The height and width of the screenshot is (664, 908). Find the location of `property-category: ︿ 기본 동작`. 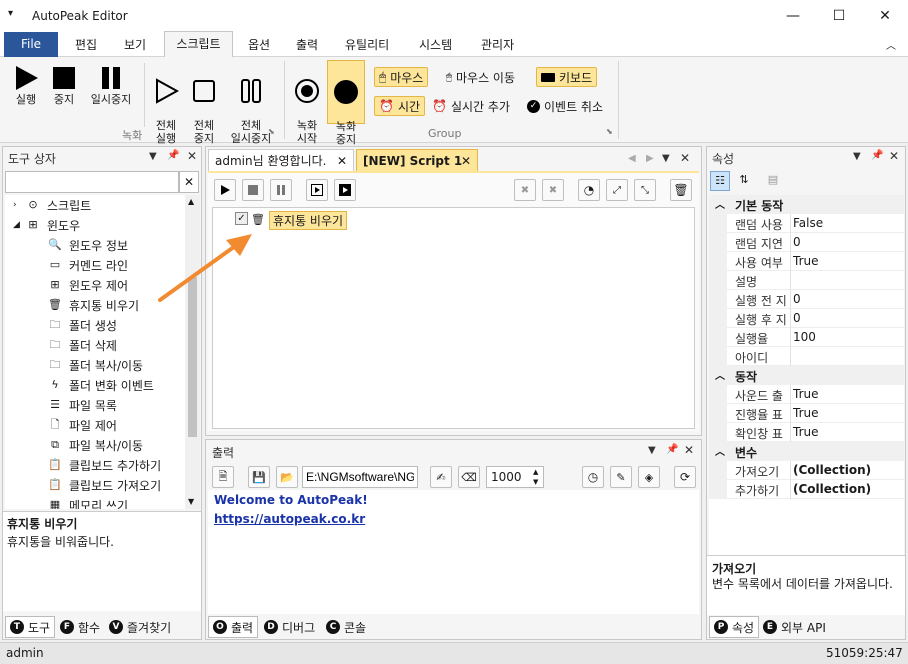

property-category: ︿ 기본 동작 is located at coordinates (806, 204).